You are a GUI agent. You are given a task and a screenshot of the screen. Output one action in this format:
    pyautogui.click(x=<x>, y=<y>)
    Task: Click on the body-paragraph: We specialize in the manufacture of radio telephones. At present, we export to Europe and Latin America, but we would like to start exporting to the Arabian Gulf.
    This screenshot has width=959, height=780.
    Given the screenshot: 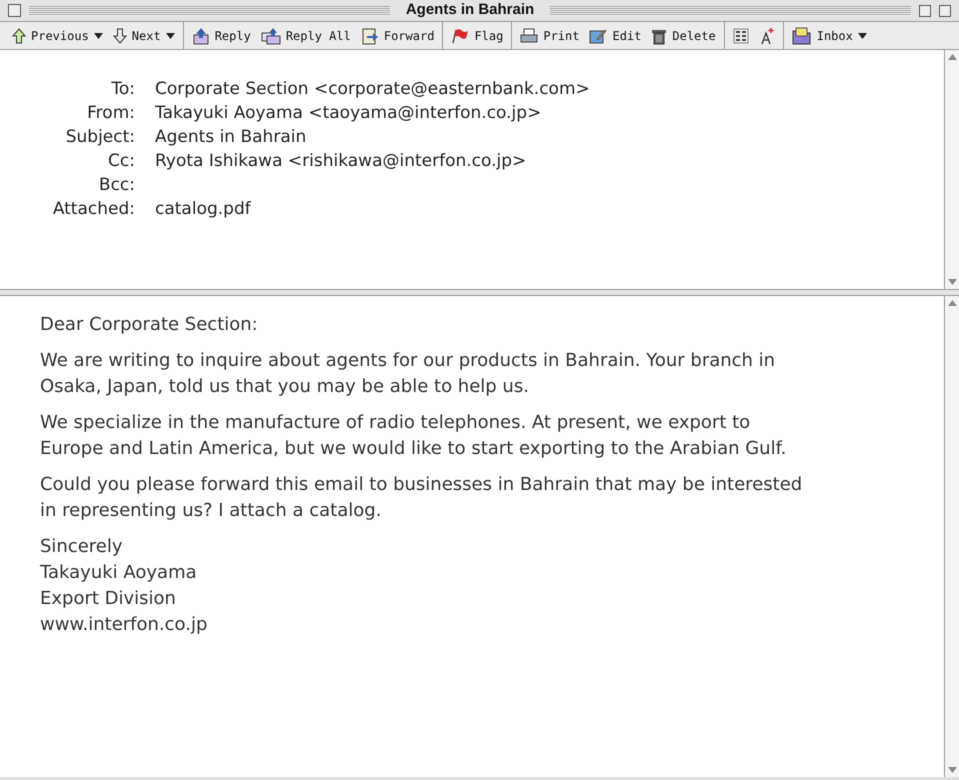 What is the action you would take?
    pyautogui.click(x=414, y=436)
    